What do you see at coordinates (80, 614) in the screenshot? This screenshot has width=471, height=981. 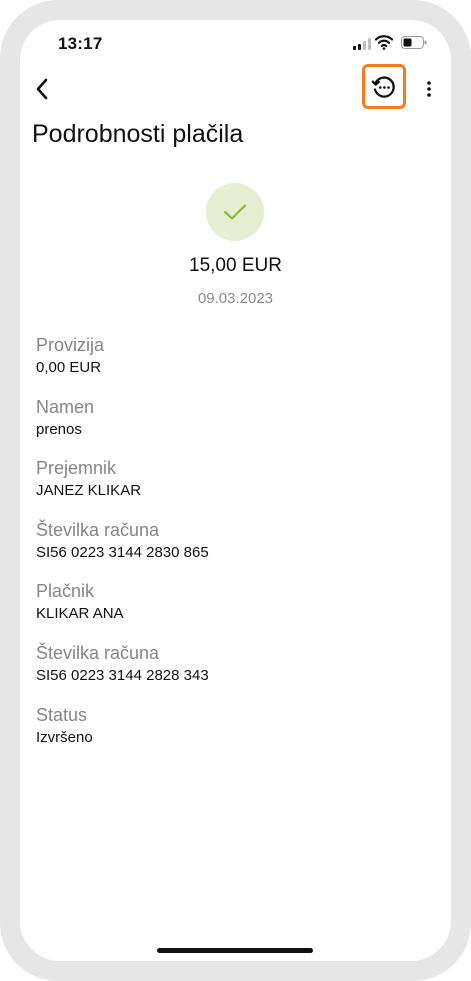 I see `detail-value: KLIKAR ANA` at bounding box center [80, 614].